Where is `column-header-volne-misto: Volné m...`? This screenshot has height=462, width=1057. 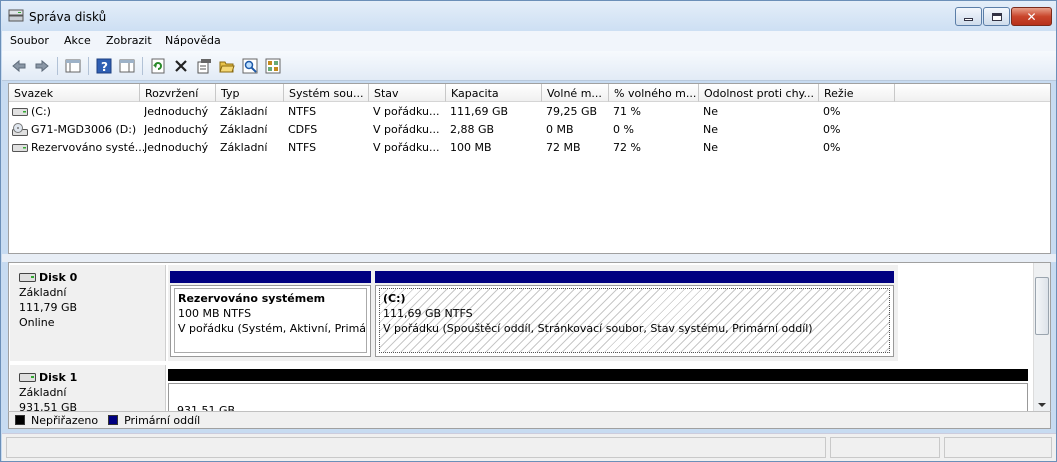
column-header-volne-misto: Volné m... is located at coordinates (575, 93).